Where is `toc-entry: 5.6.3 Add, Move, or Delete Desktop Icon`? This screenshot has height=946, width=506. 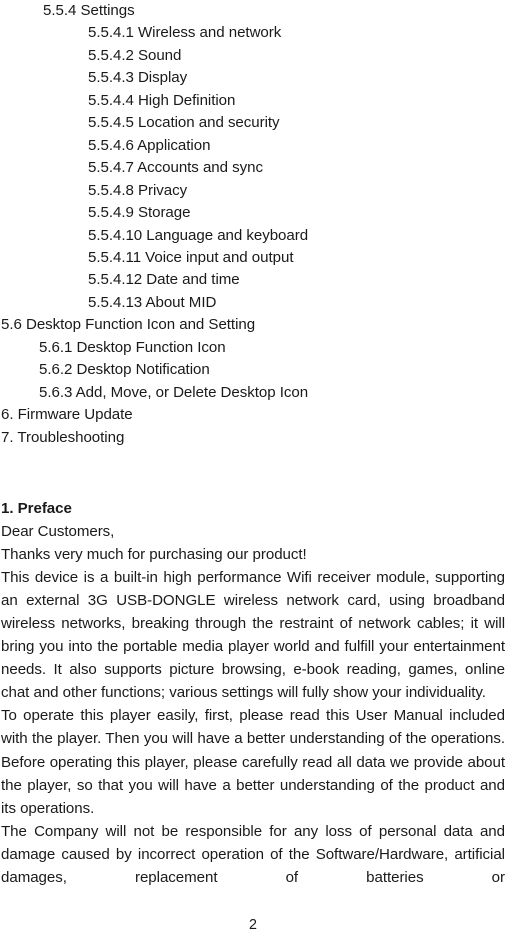 toc-entry: 5.6.3 Add, Move, or Delete Desktop Icon is located at coordinates (174, 392).